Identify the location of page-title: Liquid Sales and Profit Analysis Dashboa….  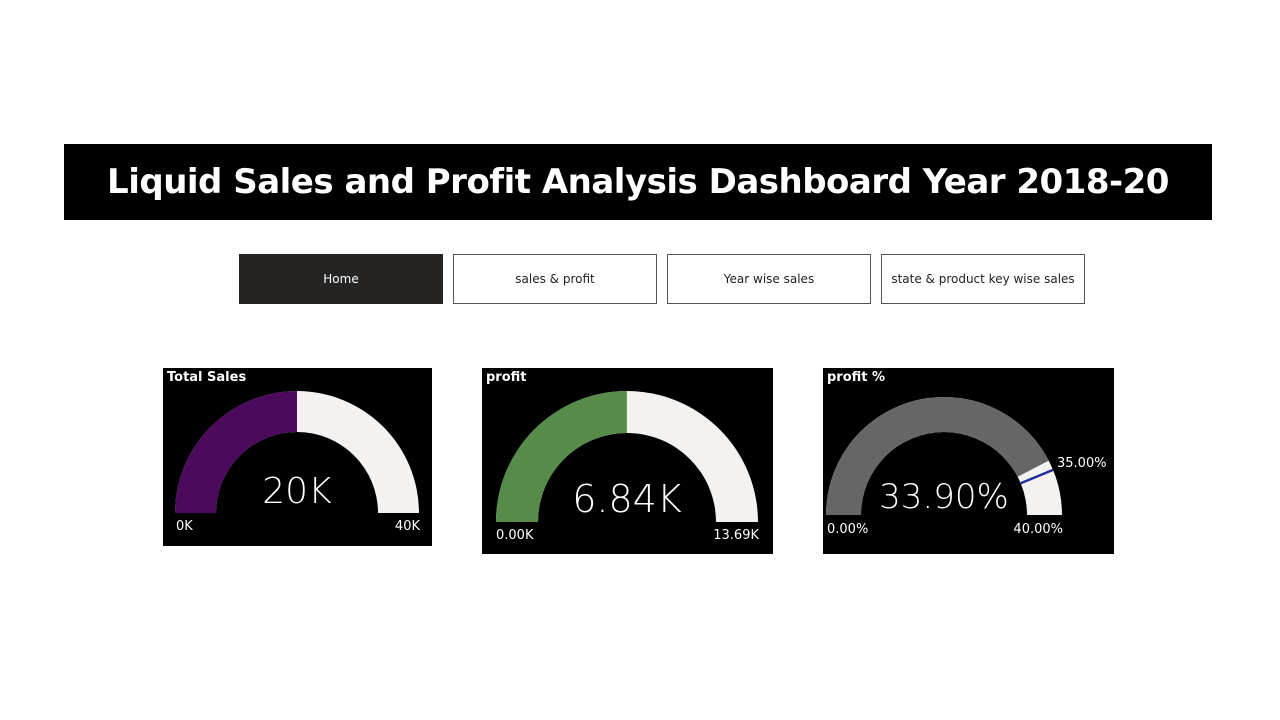
(638, 182).